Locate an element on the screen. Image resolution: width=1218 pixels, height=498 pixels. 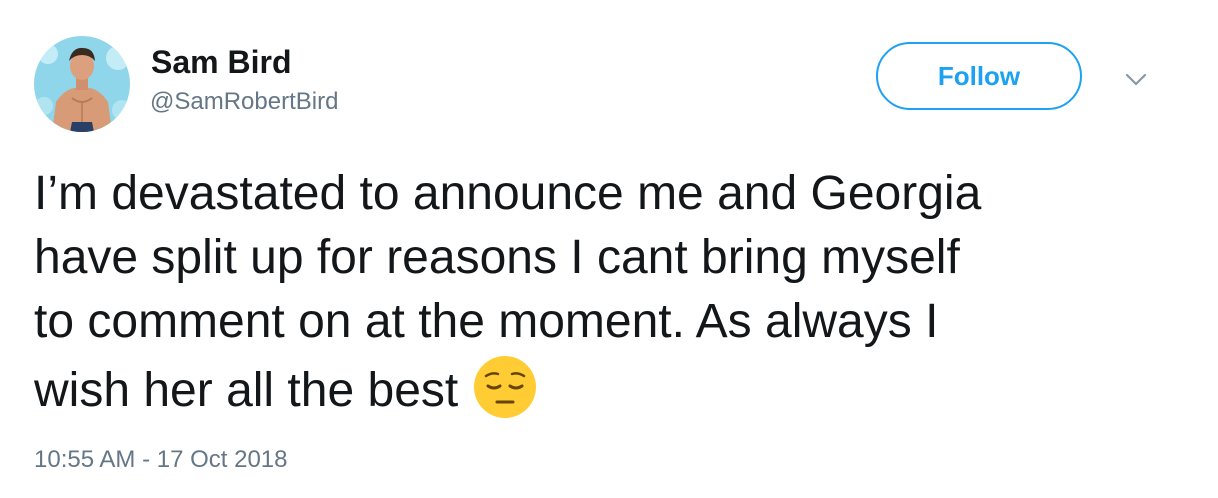
chevron-down-icon is located at coordinates (1136, 80).